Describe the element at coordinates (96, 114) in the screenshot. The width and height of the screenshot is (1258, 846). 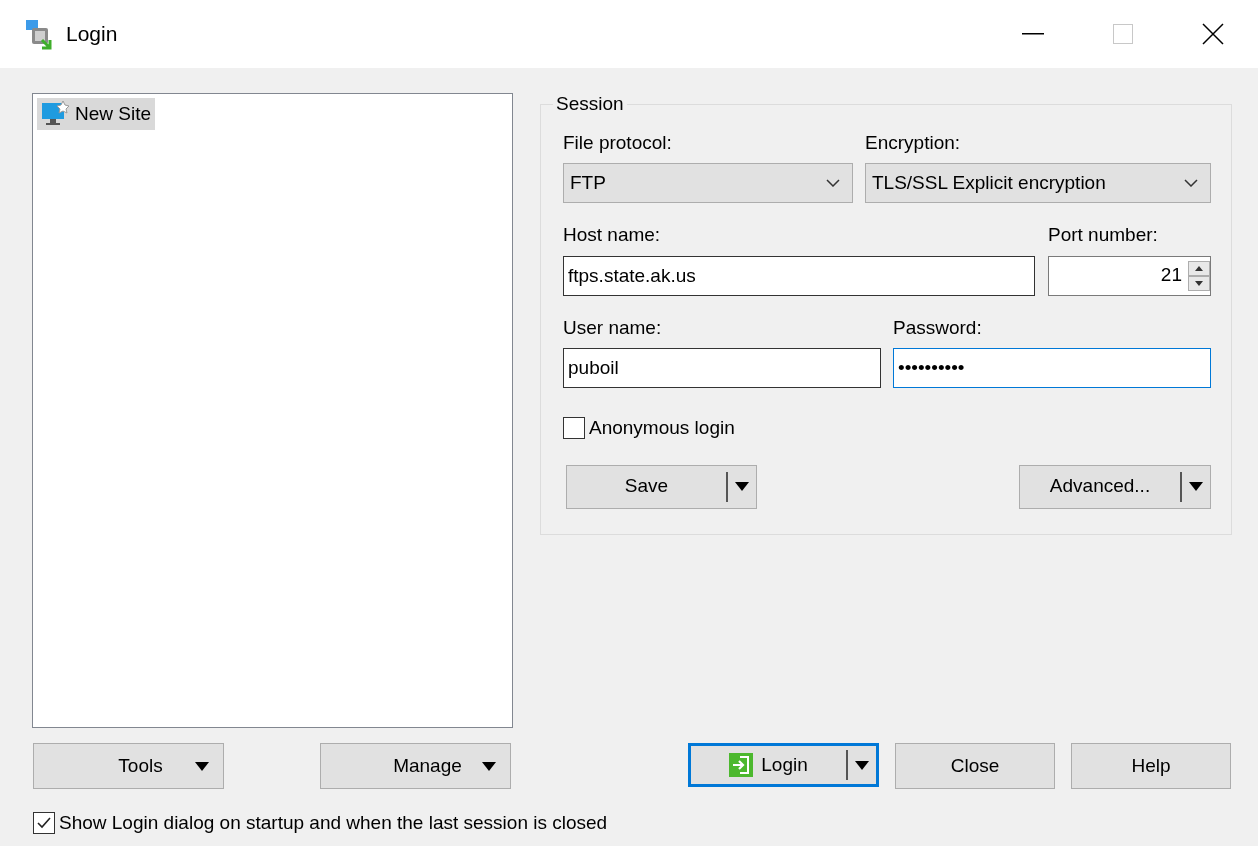
I see `tree-item: New Site` at that location.